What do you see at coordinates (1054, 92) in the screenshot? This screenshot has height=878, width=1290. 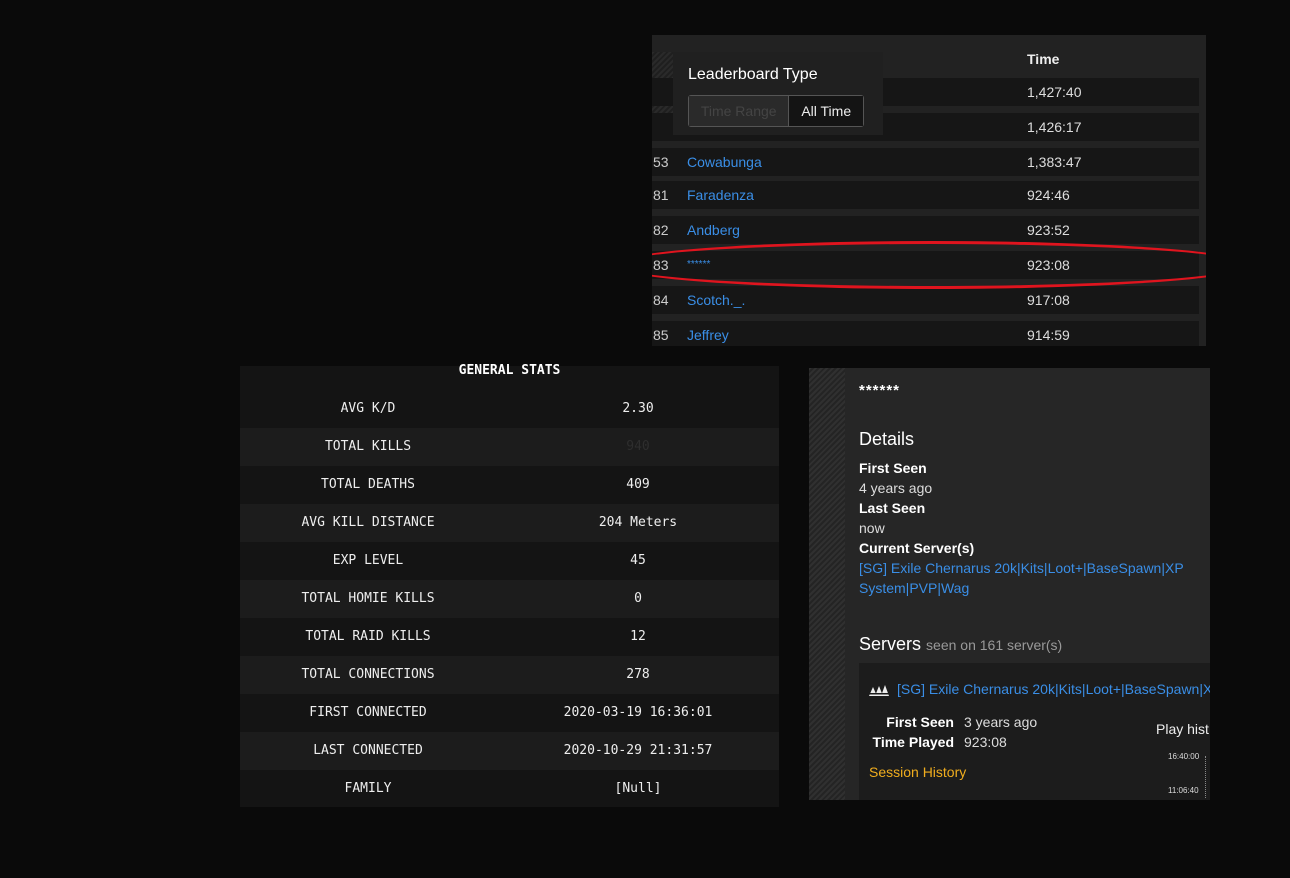 I see `time-played: 1,427:40` at bounding box center [1054, 92].